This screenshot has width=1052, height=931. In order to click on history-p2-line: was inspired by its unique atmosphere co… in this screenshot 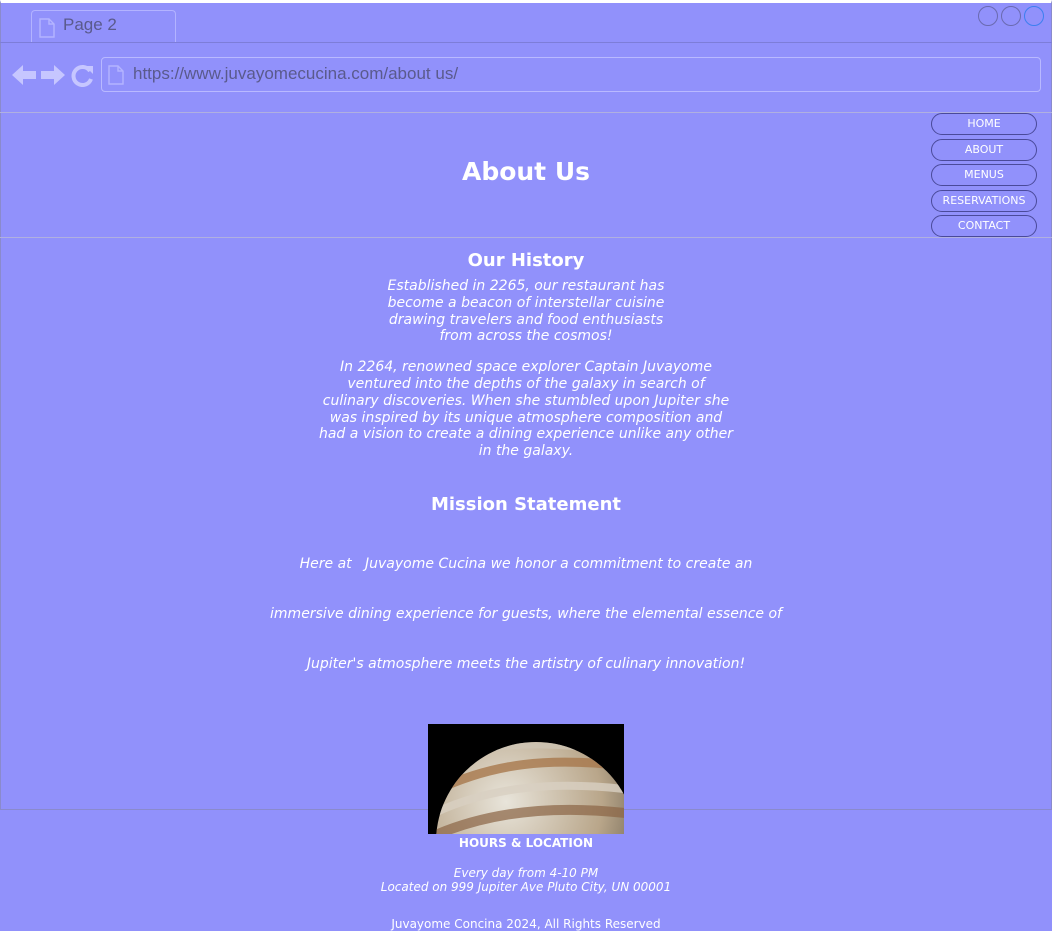, I will do `click(526, 417)`.